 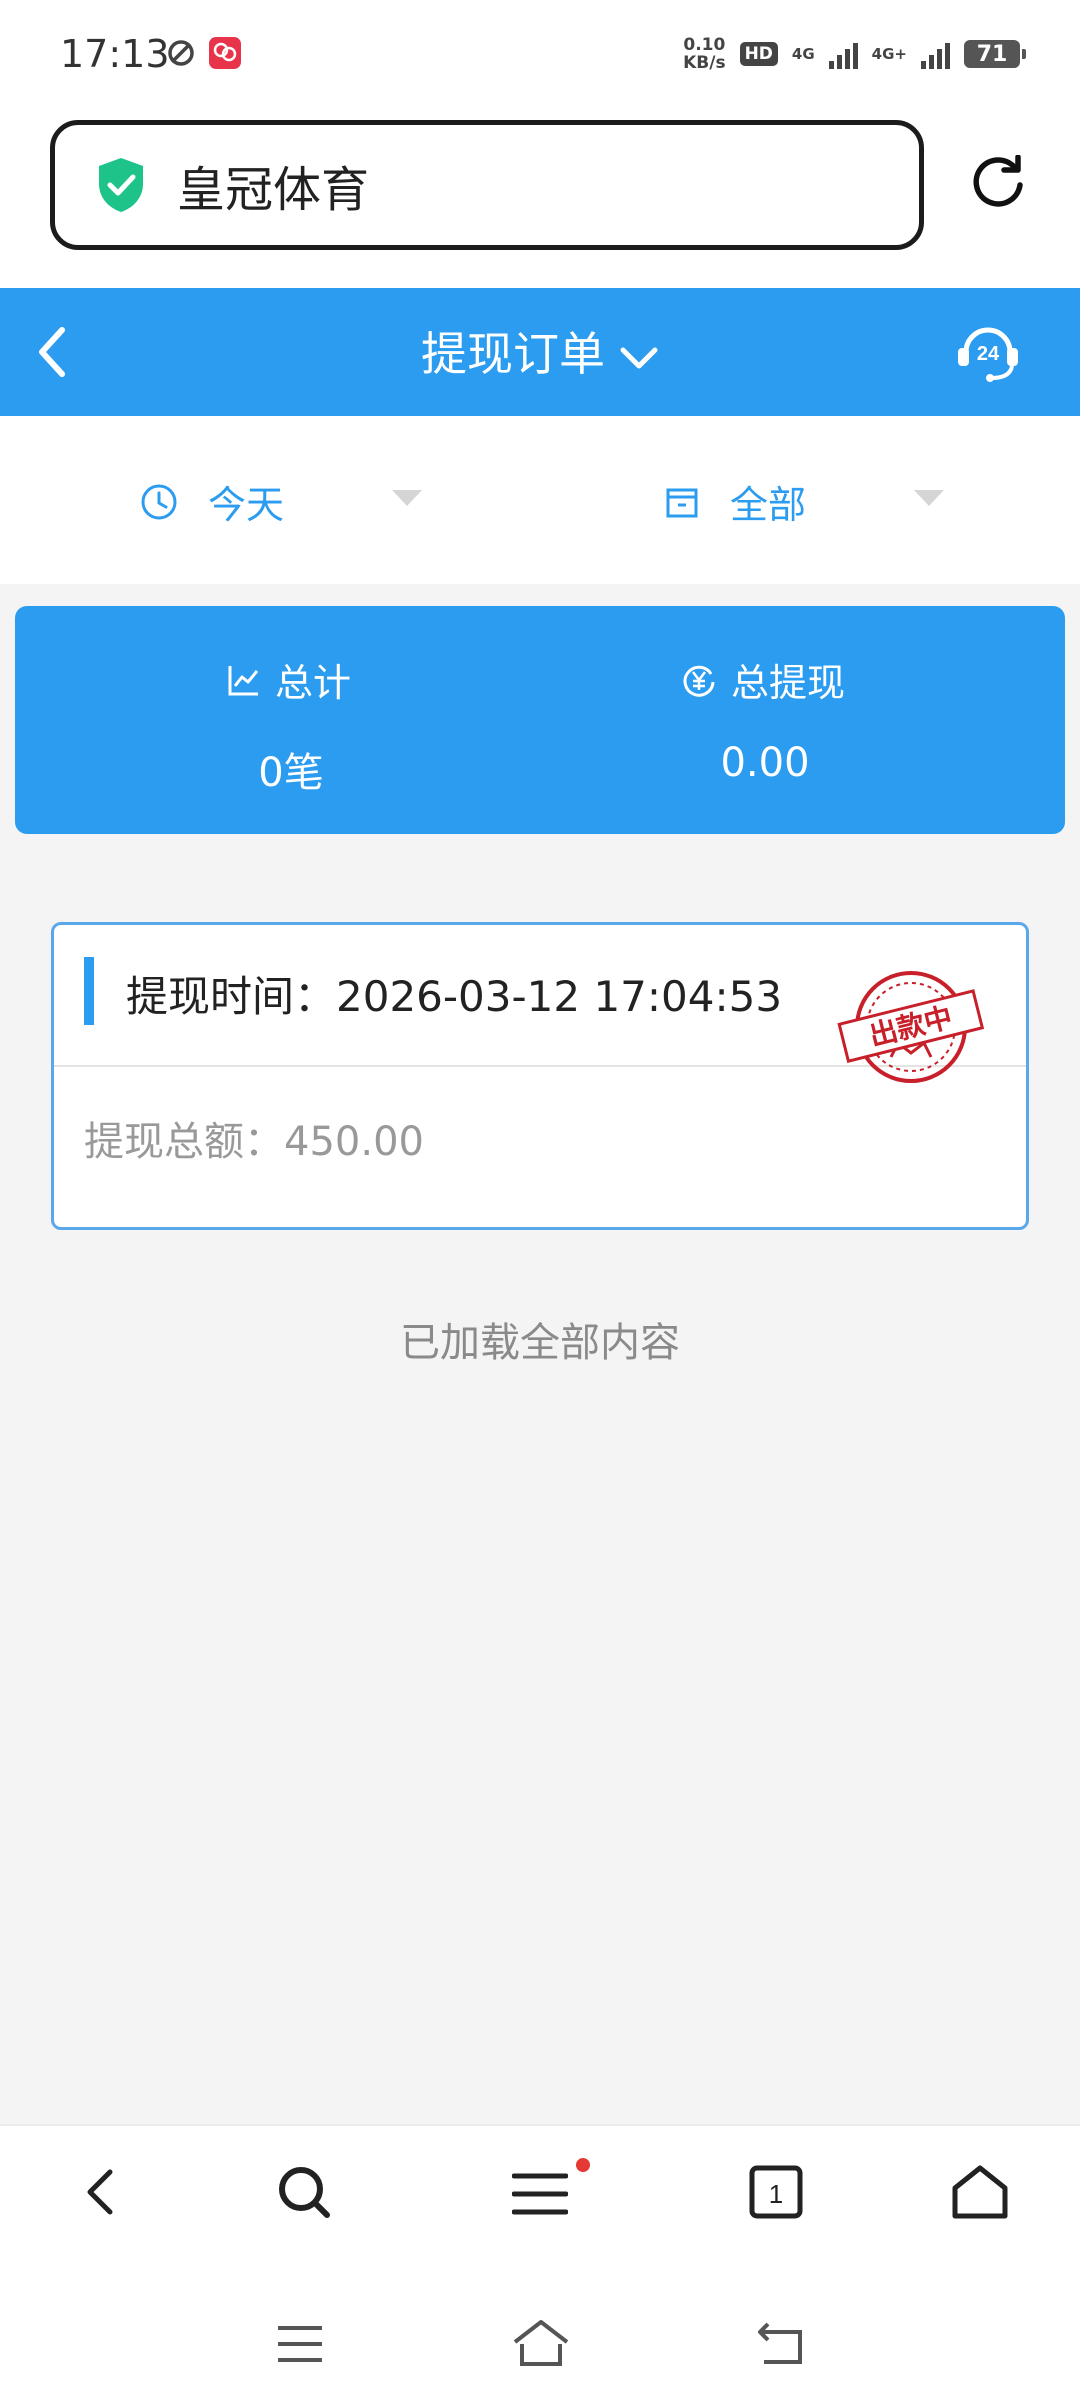 I want to click on sim1-net: 4G, so click(x=803, y=54).